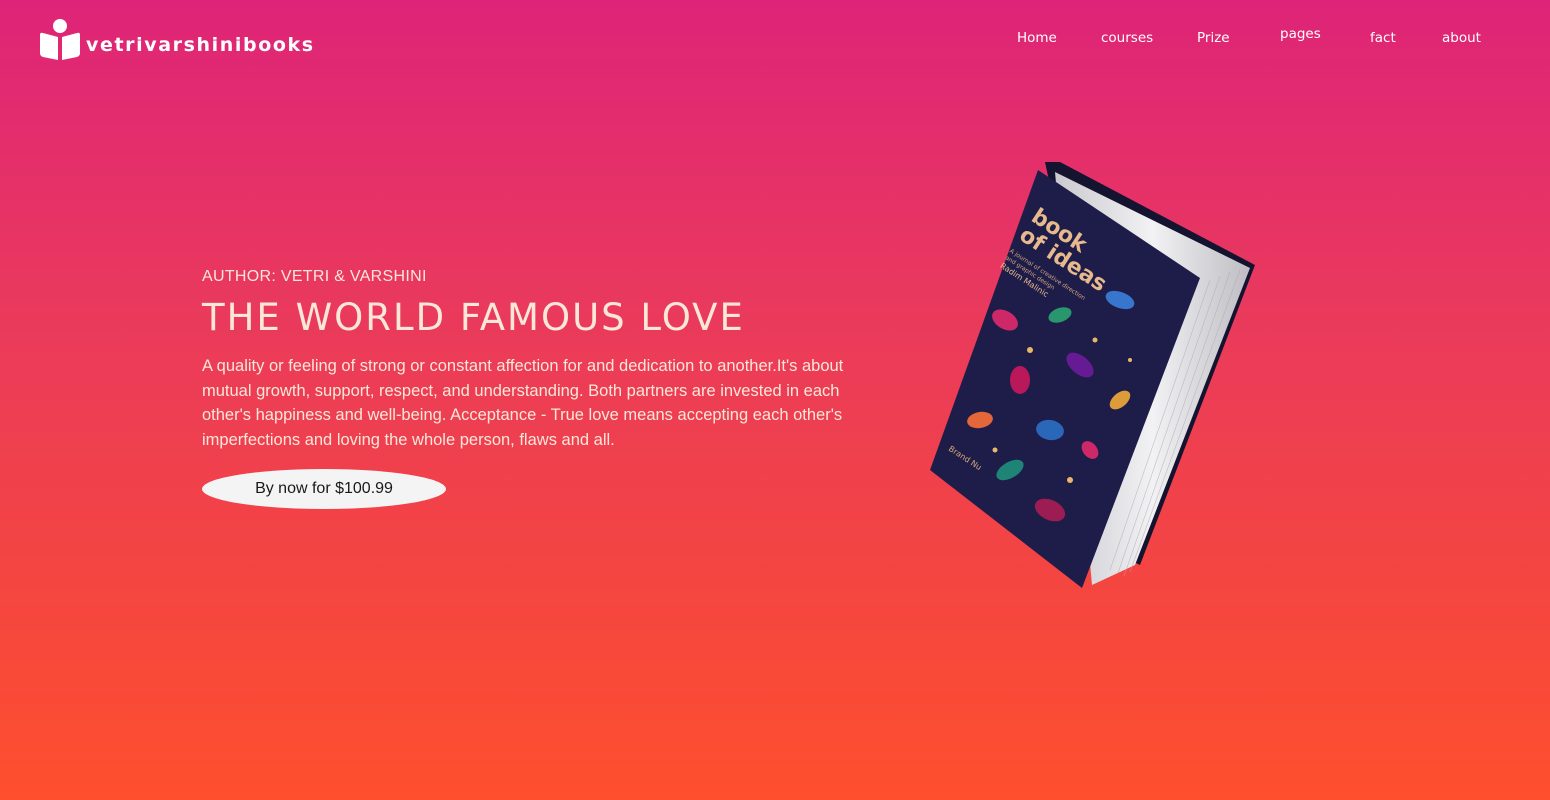 Image resolution: width=1550 pixels, height=800 pixels. I want to click on book-title: THE WORLD FAMOUS LOVE, so click(473, 317).